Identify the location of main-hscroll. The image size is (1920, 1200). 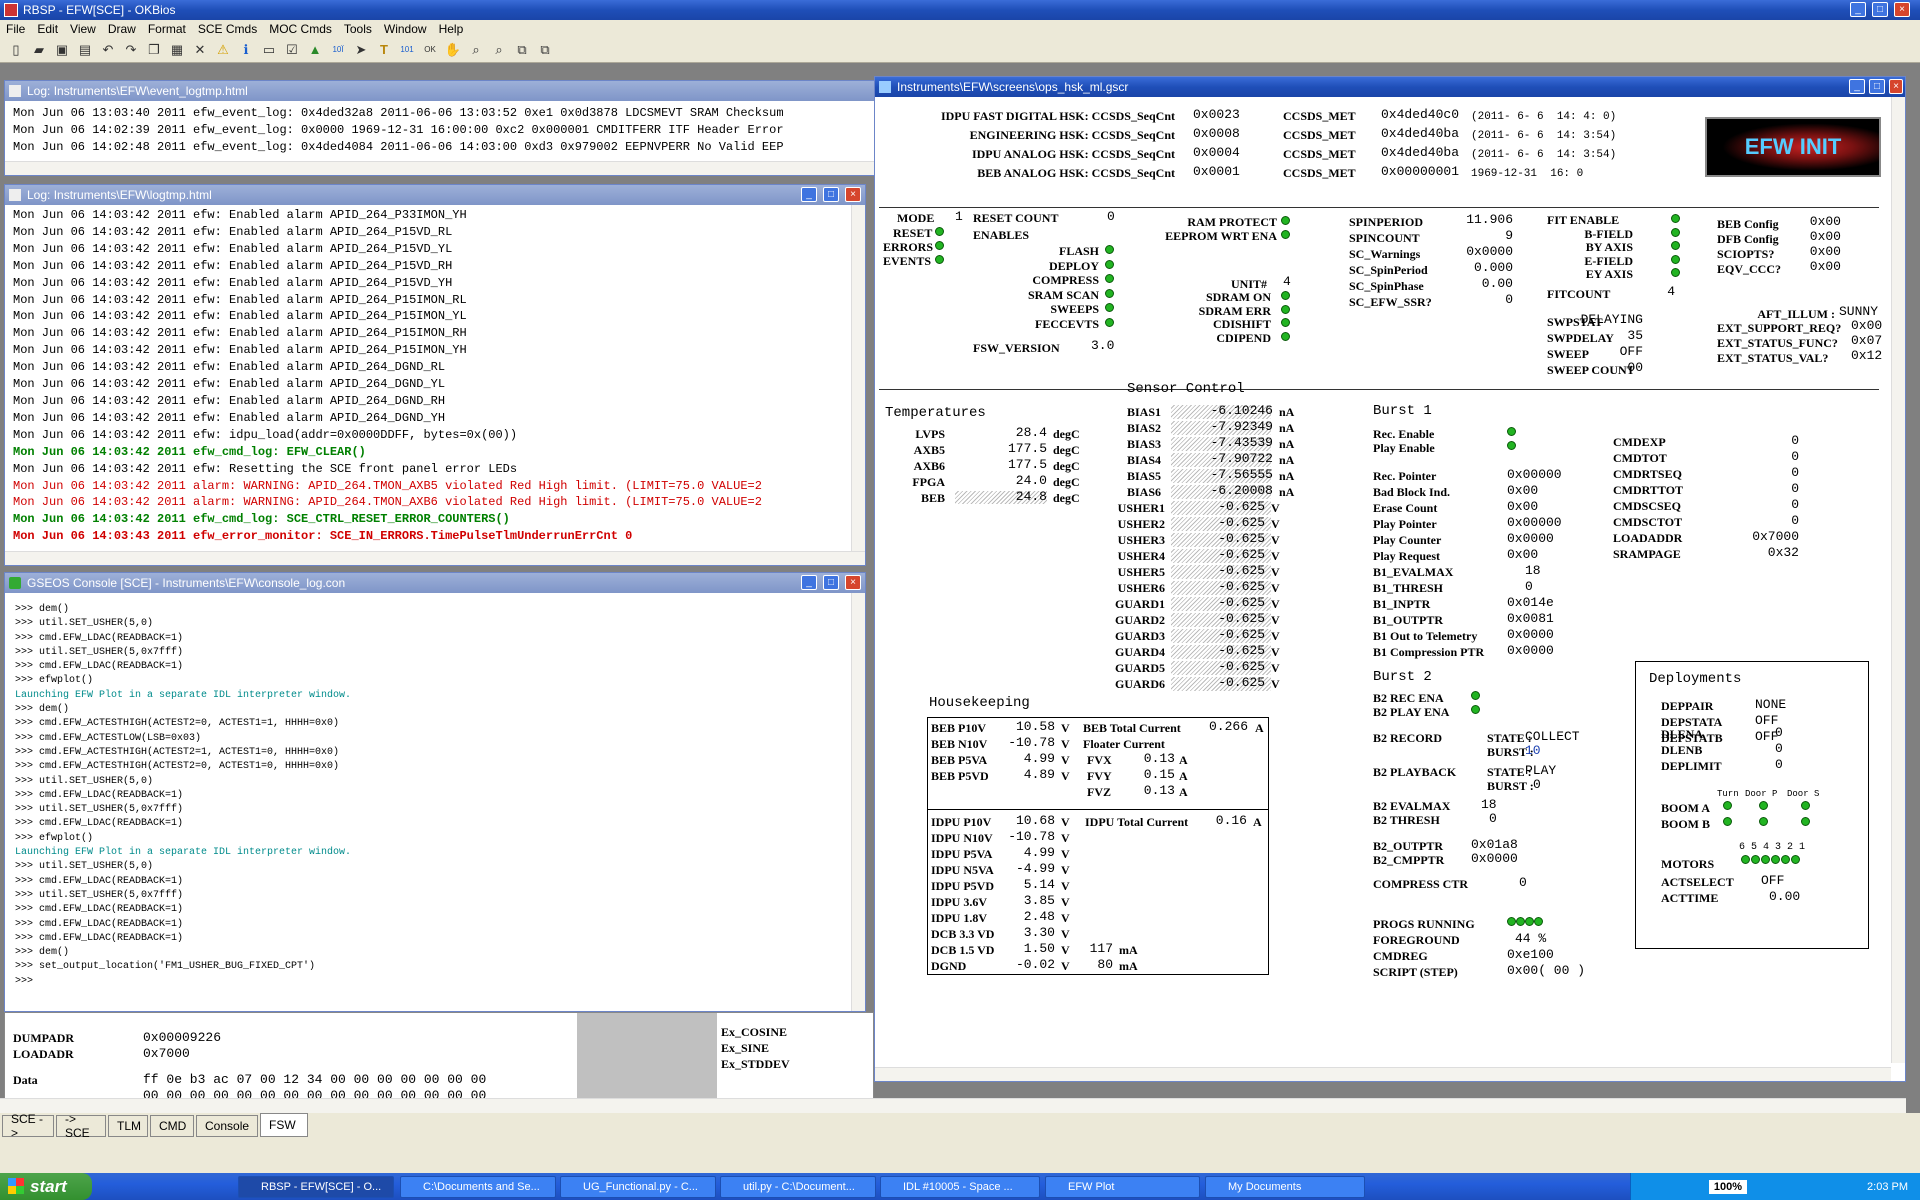
(953, 1106).